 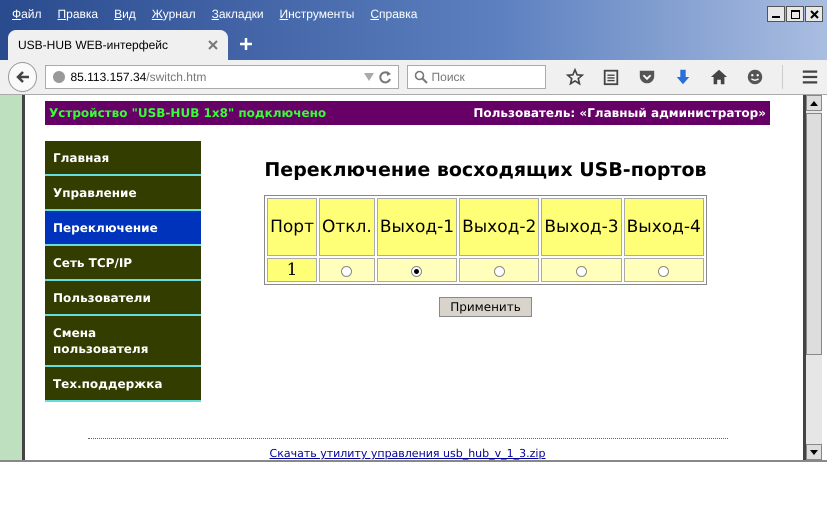 I want to click on scrollbar, so click(x=812, y=277).